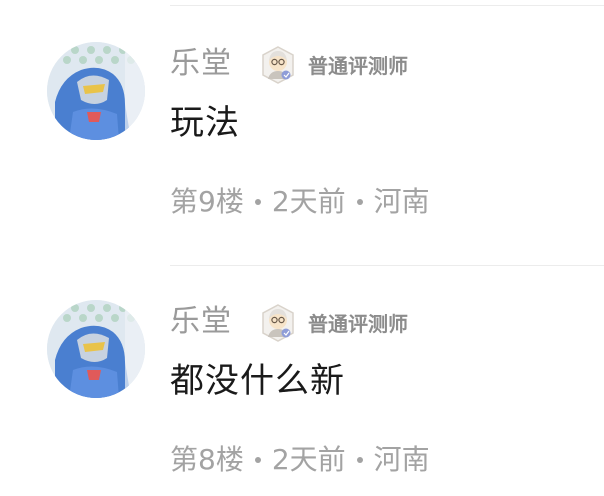 The width and height of the screenshot is (604, 496). I want to click on comment-meta: 第8楼 2天前 河南, so click(300, 460).